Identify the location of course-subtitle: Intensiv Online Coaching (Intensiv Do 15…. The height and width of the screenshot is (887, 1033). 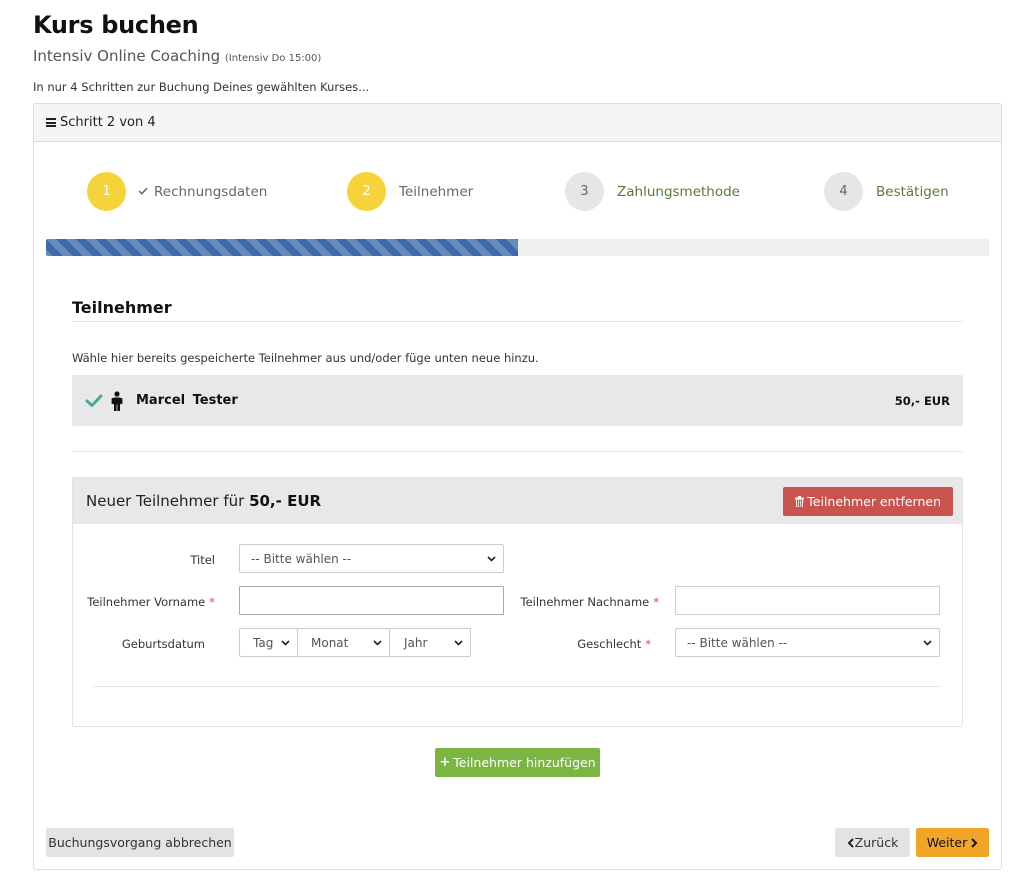
(177, 56).